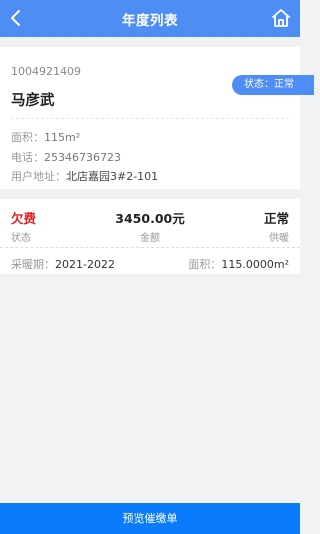  I want to click on amount-label: 金额, so click(150, 238).